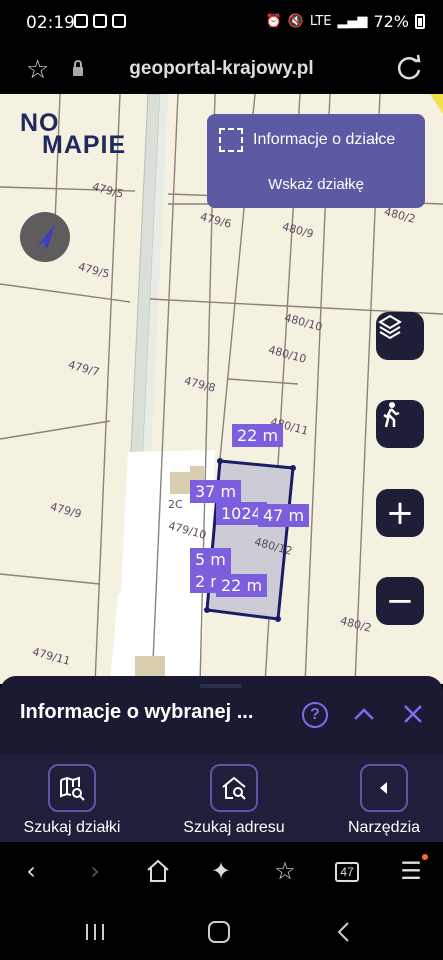 The image size is (443, 960). What do you see at coordinates (50, 23) in the screenshot?
I see `status-time: 02:19` at bounding box center [50, 23].